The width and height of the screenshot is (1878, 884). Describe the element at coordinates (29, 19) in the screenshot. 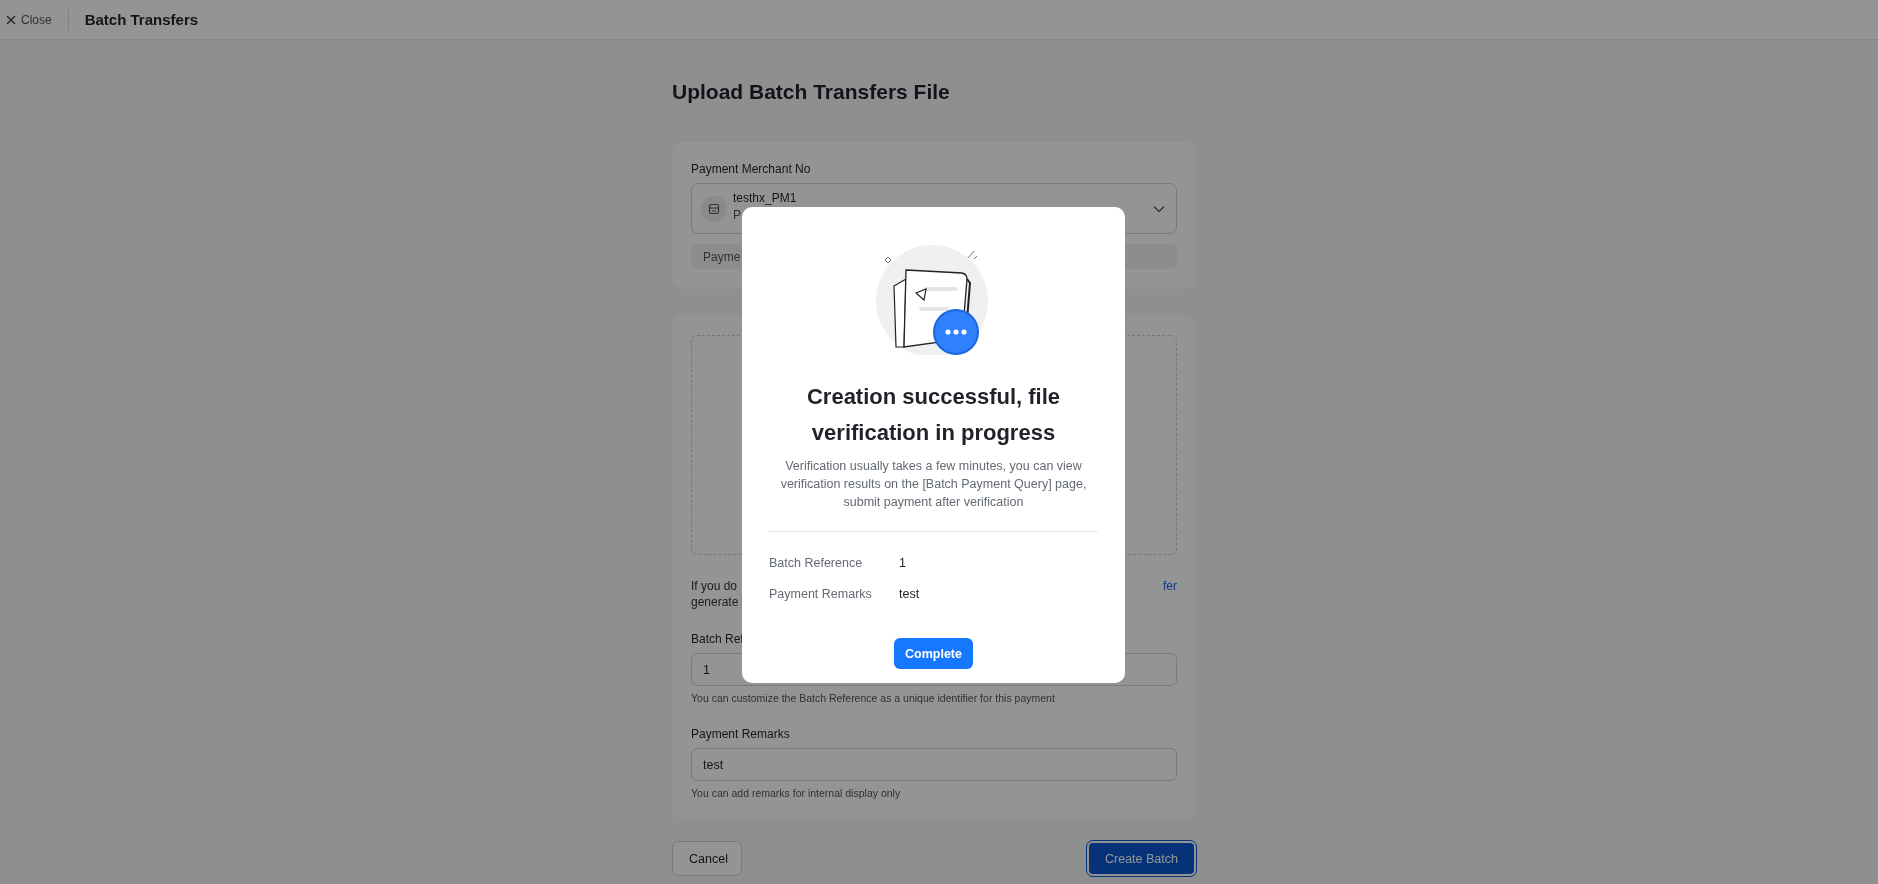

I see `close-button: Close` at that location.